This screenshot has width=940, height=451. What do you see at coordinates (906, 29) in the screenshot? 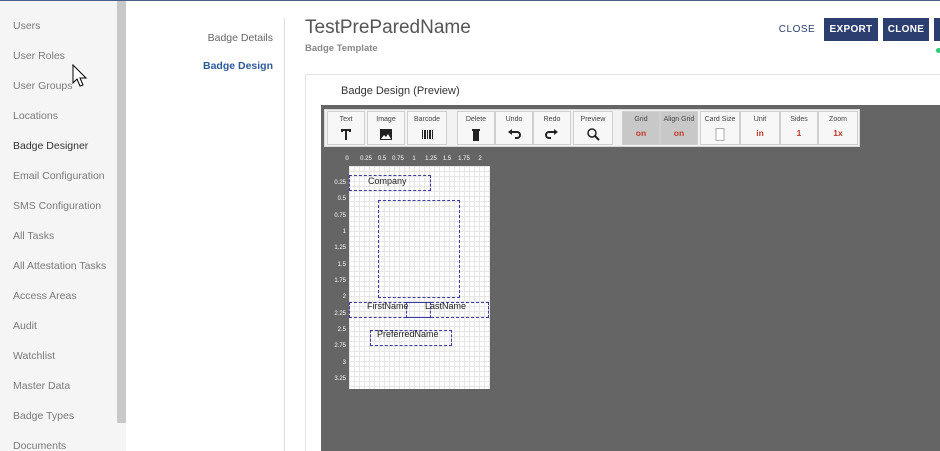
I see `clone-button: CLONE` at bounding box center [906, 29].